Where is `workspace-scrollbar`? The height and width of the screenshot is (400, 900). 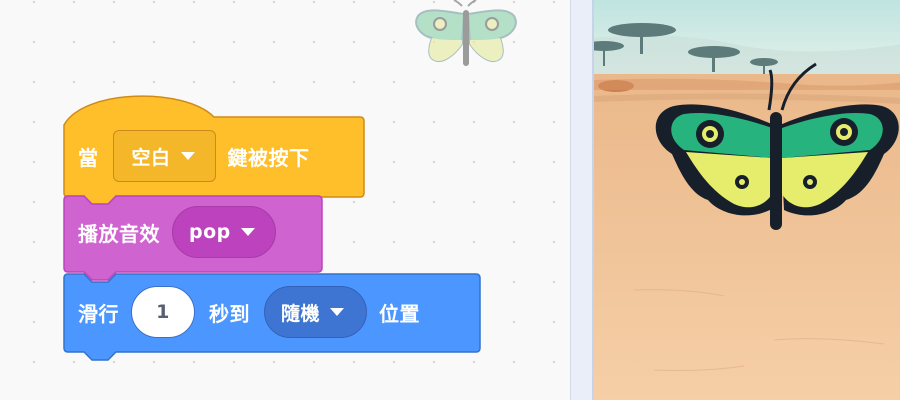
workspace-scrollbar is located at coordinates (566, 200).